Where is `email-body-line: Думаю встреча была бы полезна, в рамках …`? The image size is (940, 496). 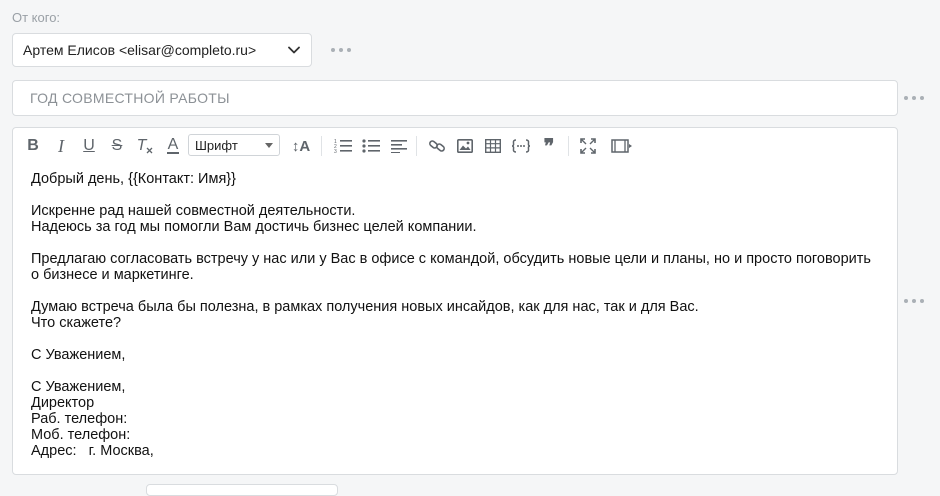
email-body-line: Думаю встреча была бы полезна, в рамках … is located at coordinates (365, 307).